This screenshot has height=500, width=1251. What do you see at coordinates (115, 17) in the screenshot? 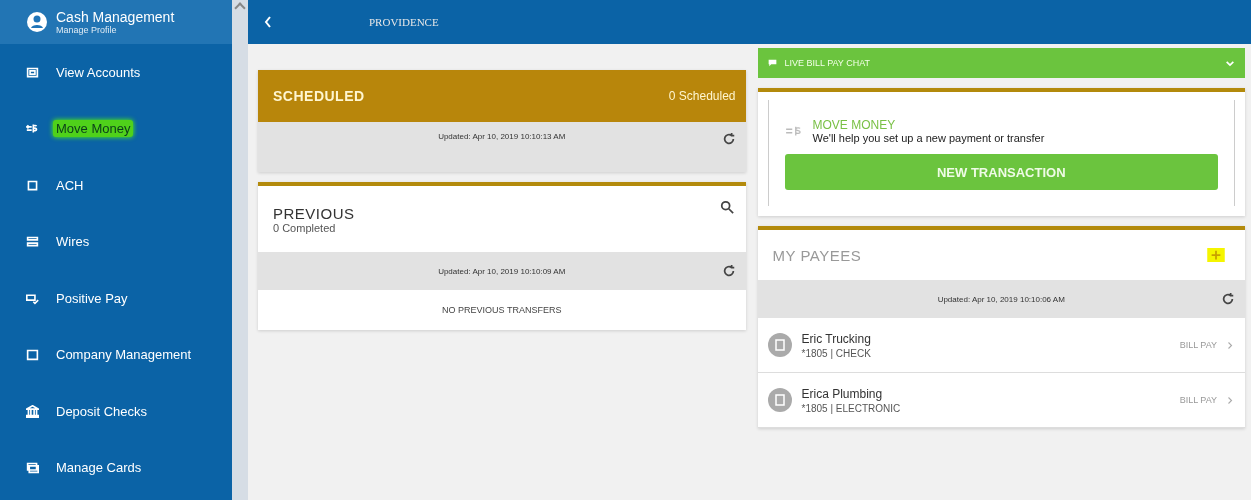
I see `app-title: Cash Management` at bounding box center [115, 17].